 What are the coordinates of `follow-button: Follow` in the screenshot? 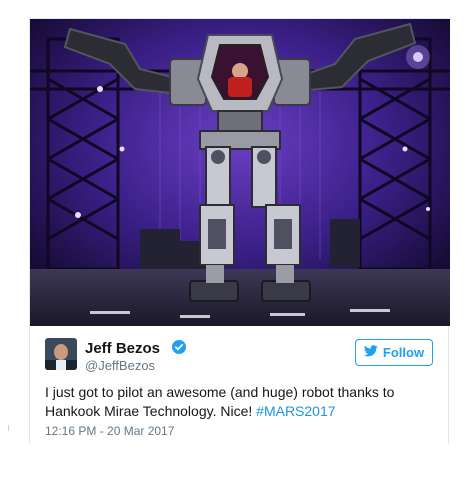 It's located at (394, 352).